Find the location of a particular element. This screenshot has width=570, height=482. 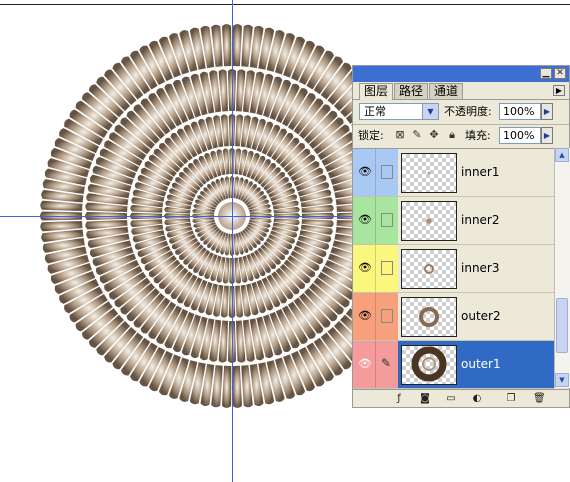

fill-label: 填充: is located at coordinates (478, 135).